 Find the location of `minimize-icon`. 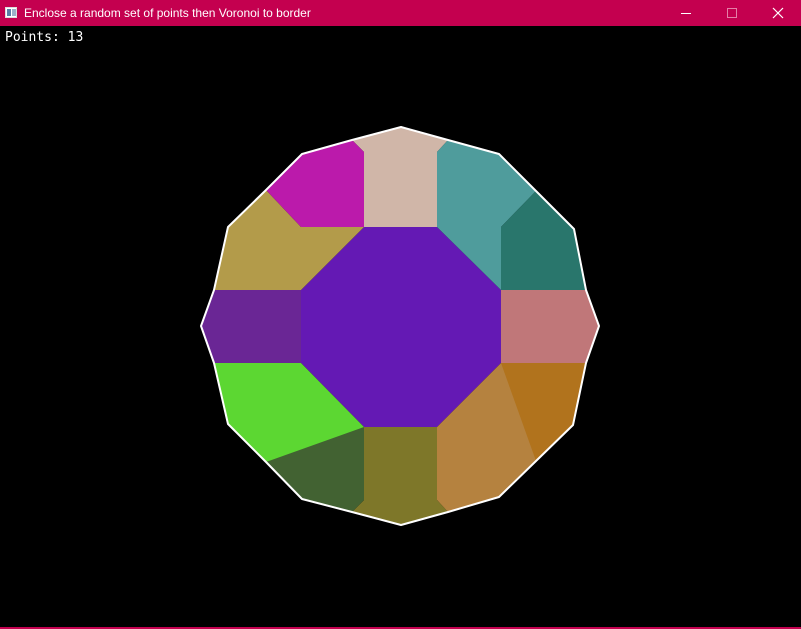

minimize-icon is located at coordinates (686, 13).